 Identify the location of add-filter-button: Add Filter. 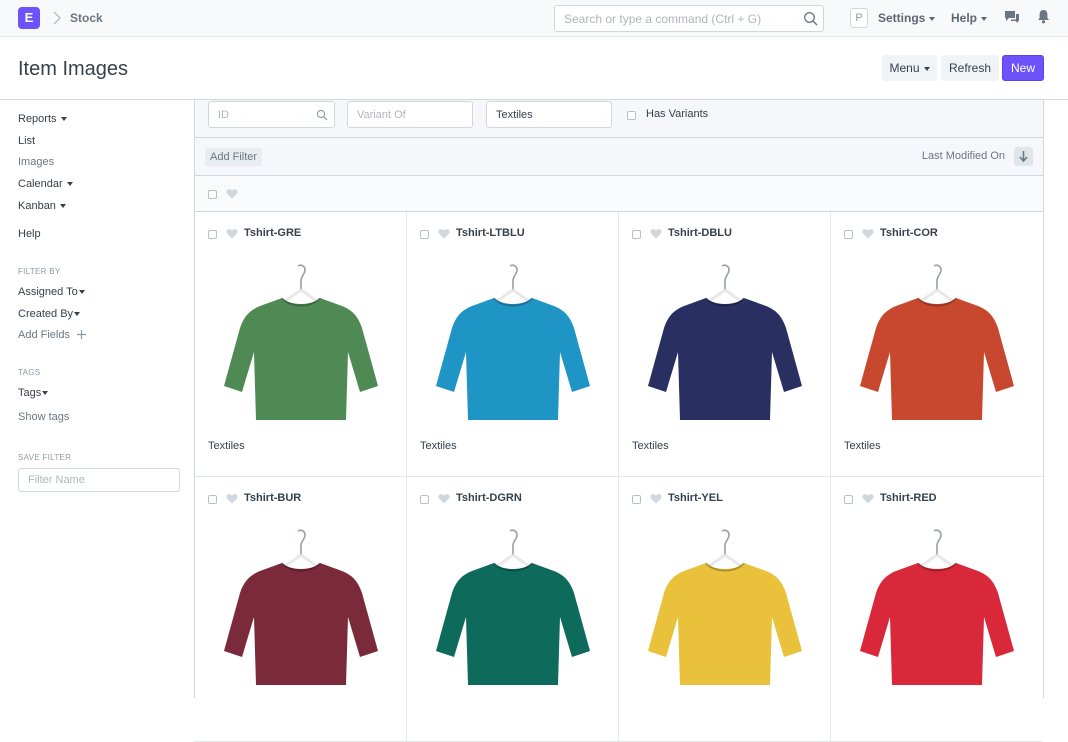
(234, 157).